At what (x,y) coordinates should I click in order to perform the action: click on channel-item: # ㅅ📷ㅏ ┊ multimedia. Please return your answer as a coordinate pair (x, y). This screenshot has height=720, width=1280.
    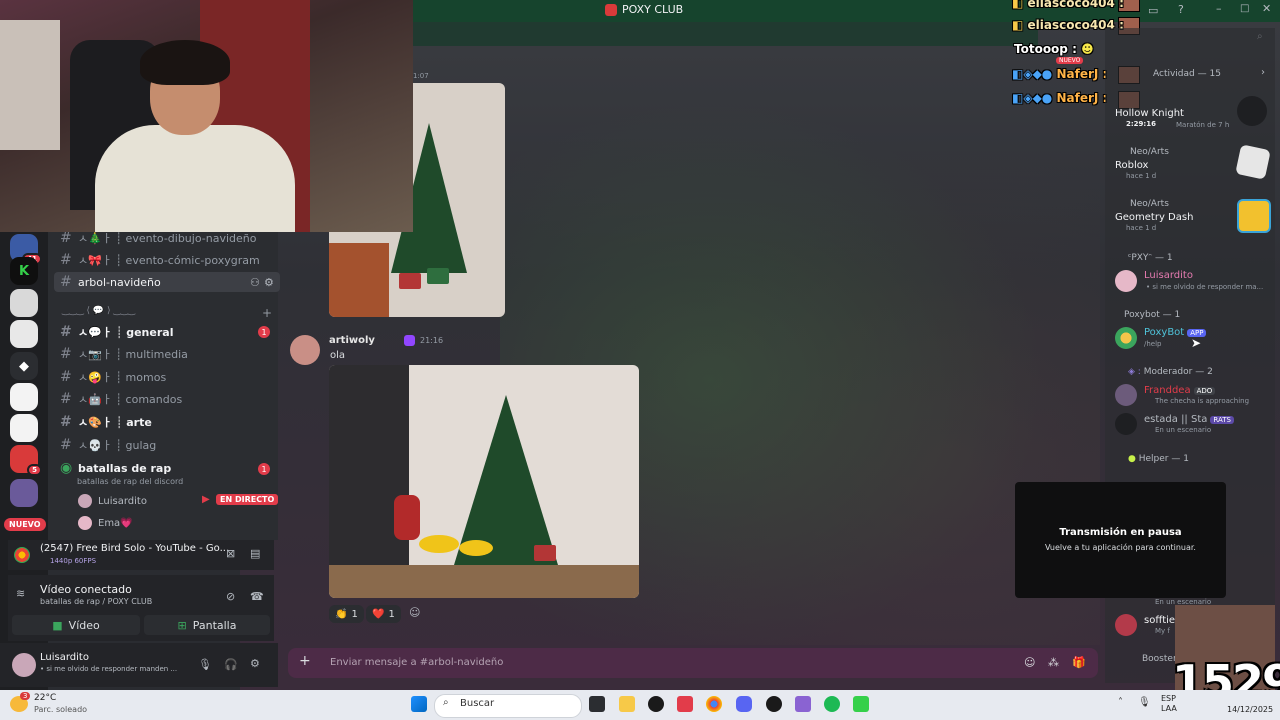
    Looking at the image, I should click on (124, 354).